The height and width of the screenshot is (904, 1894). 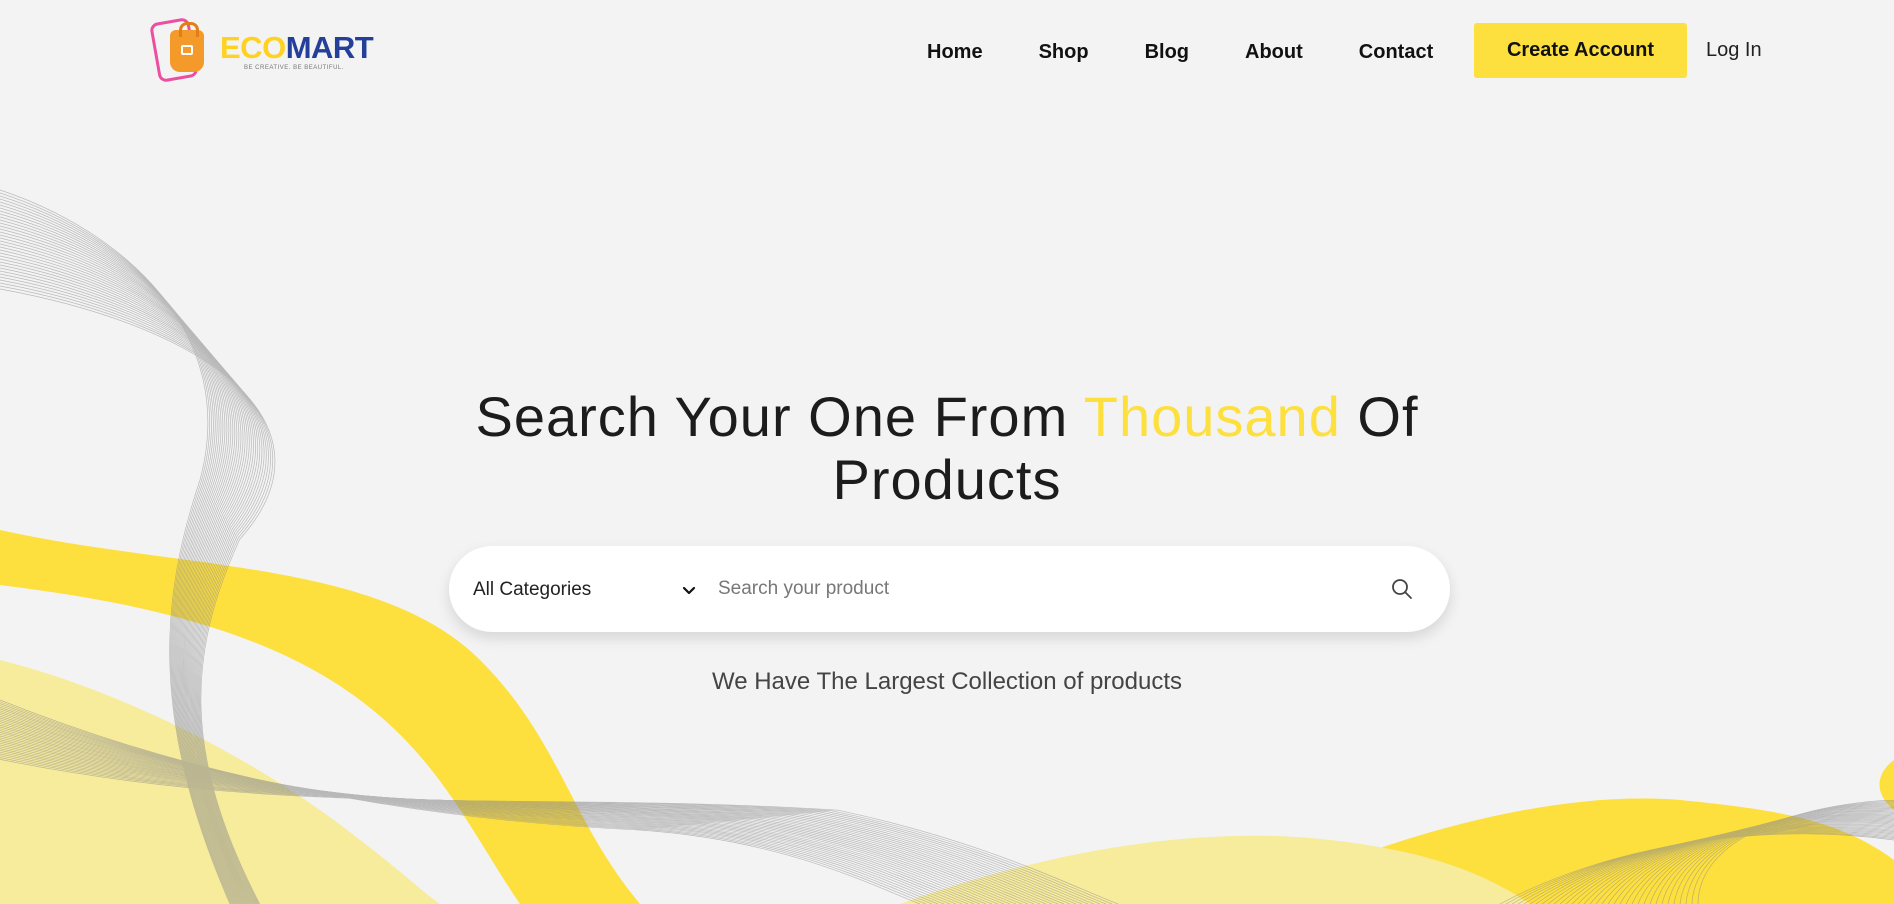 What do you see at coordinates (1734, 52) in the screenshot?
I see `log-in-link: Log In` at bounding box center [1734, 52].